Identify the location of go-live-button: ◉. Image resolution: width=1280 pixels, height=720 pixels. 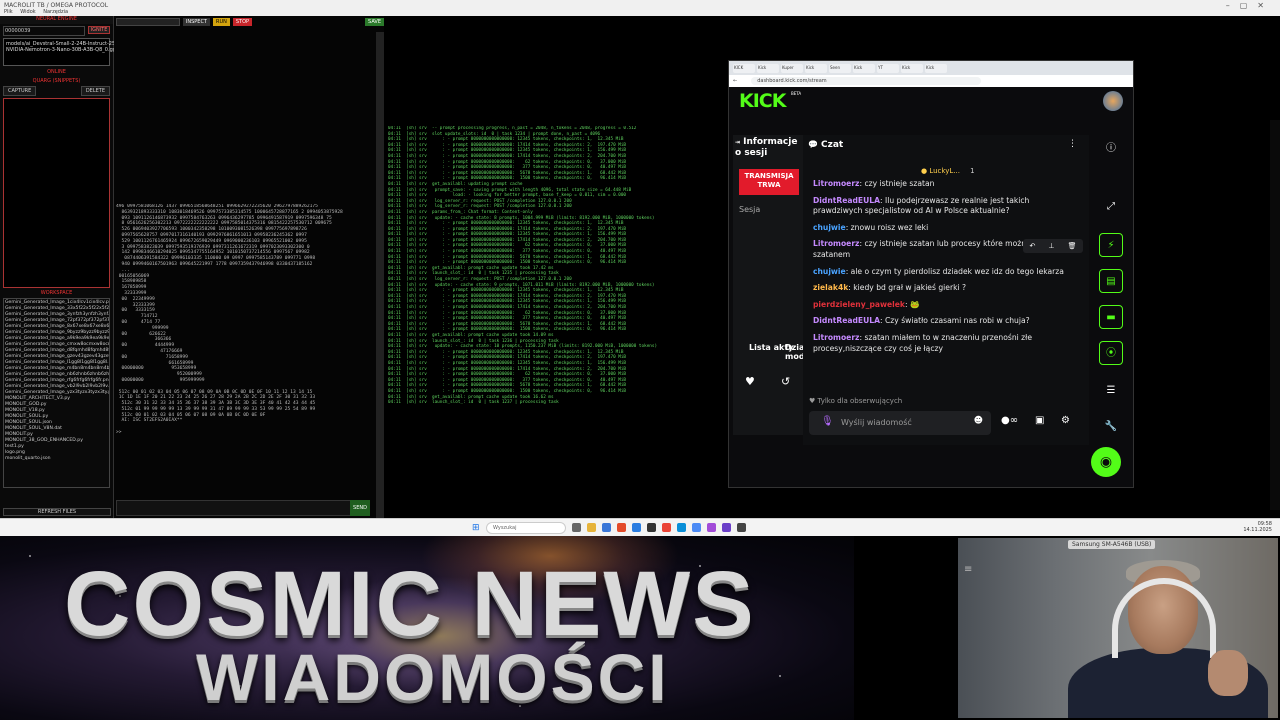
(1106, 462).